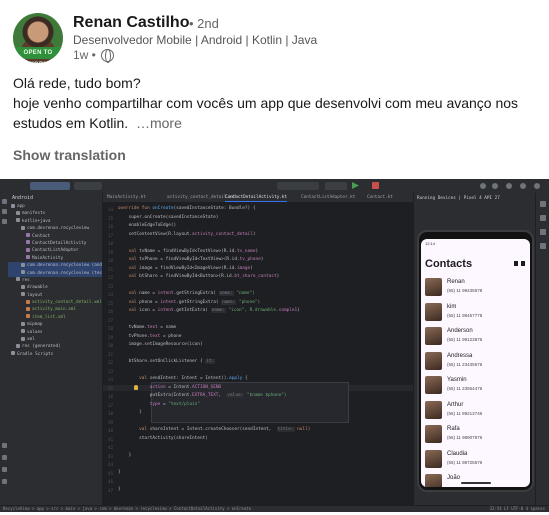  What do you see at coordinates (460, 355) in the screenshot?
I see `contact-name: Andressa` at bounding box center [460, 355].